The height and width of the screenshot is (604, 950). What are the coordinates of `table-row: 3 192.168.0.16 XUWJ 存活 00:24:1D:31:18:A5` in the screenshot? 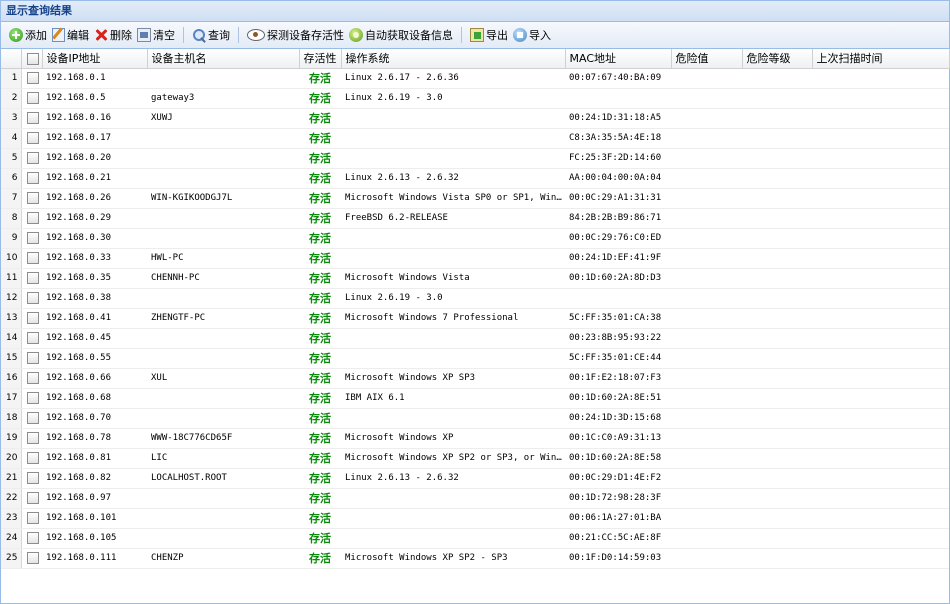 It's located at (475, 118).